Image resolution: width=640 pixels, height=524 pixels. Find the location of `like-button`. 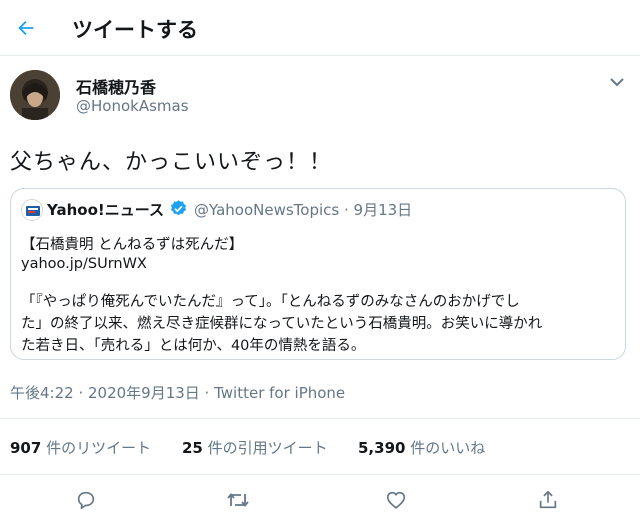

like-button is located at coordinates (396, 500).